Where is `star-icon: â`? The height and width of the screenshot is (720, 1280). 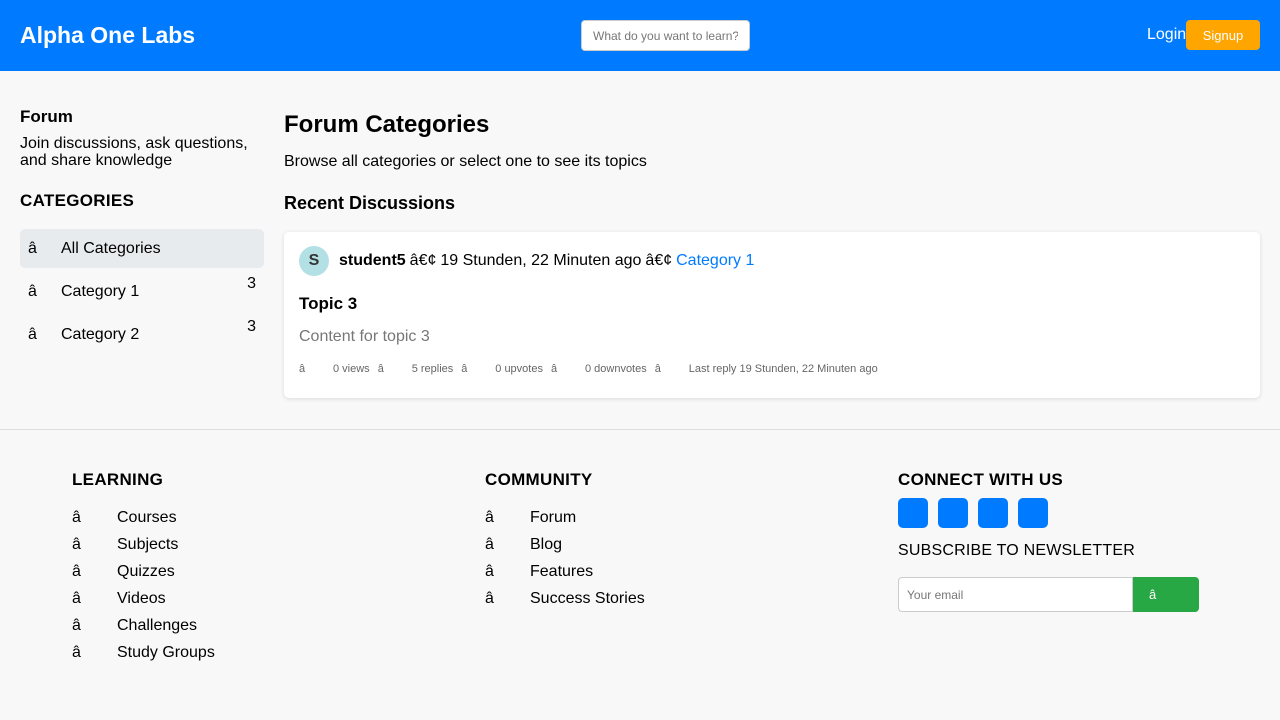 star-icon: â is located at coordinates (489, 571).